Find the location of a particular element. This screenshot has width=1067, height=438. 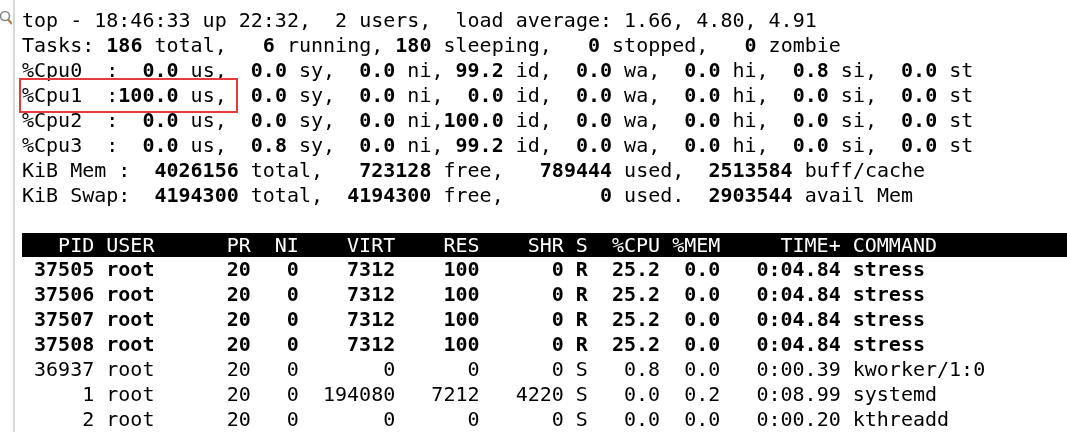

table-cell: 0.2 is located at coordinates (702, 394).